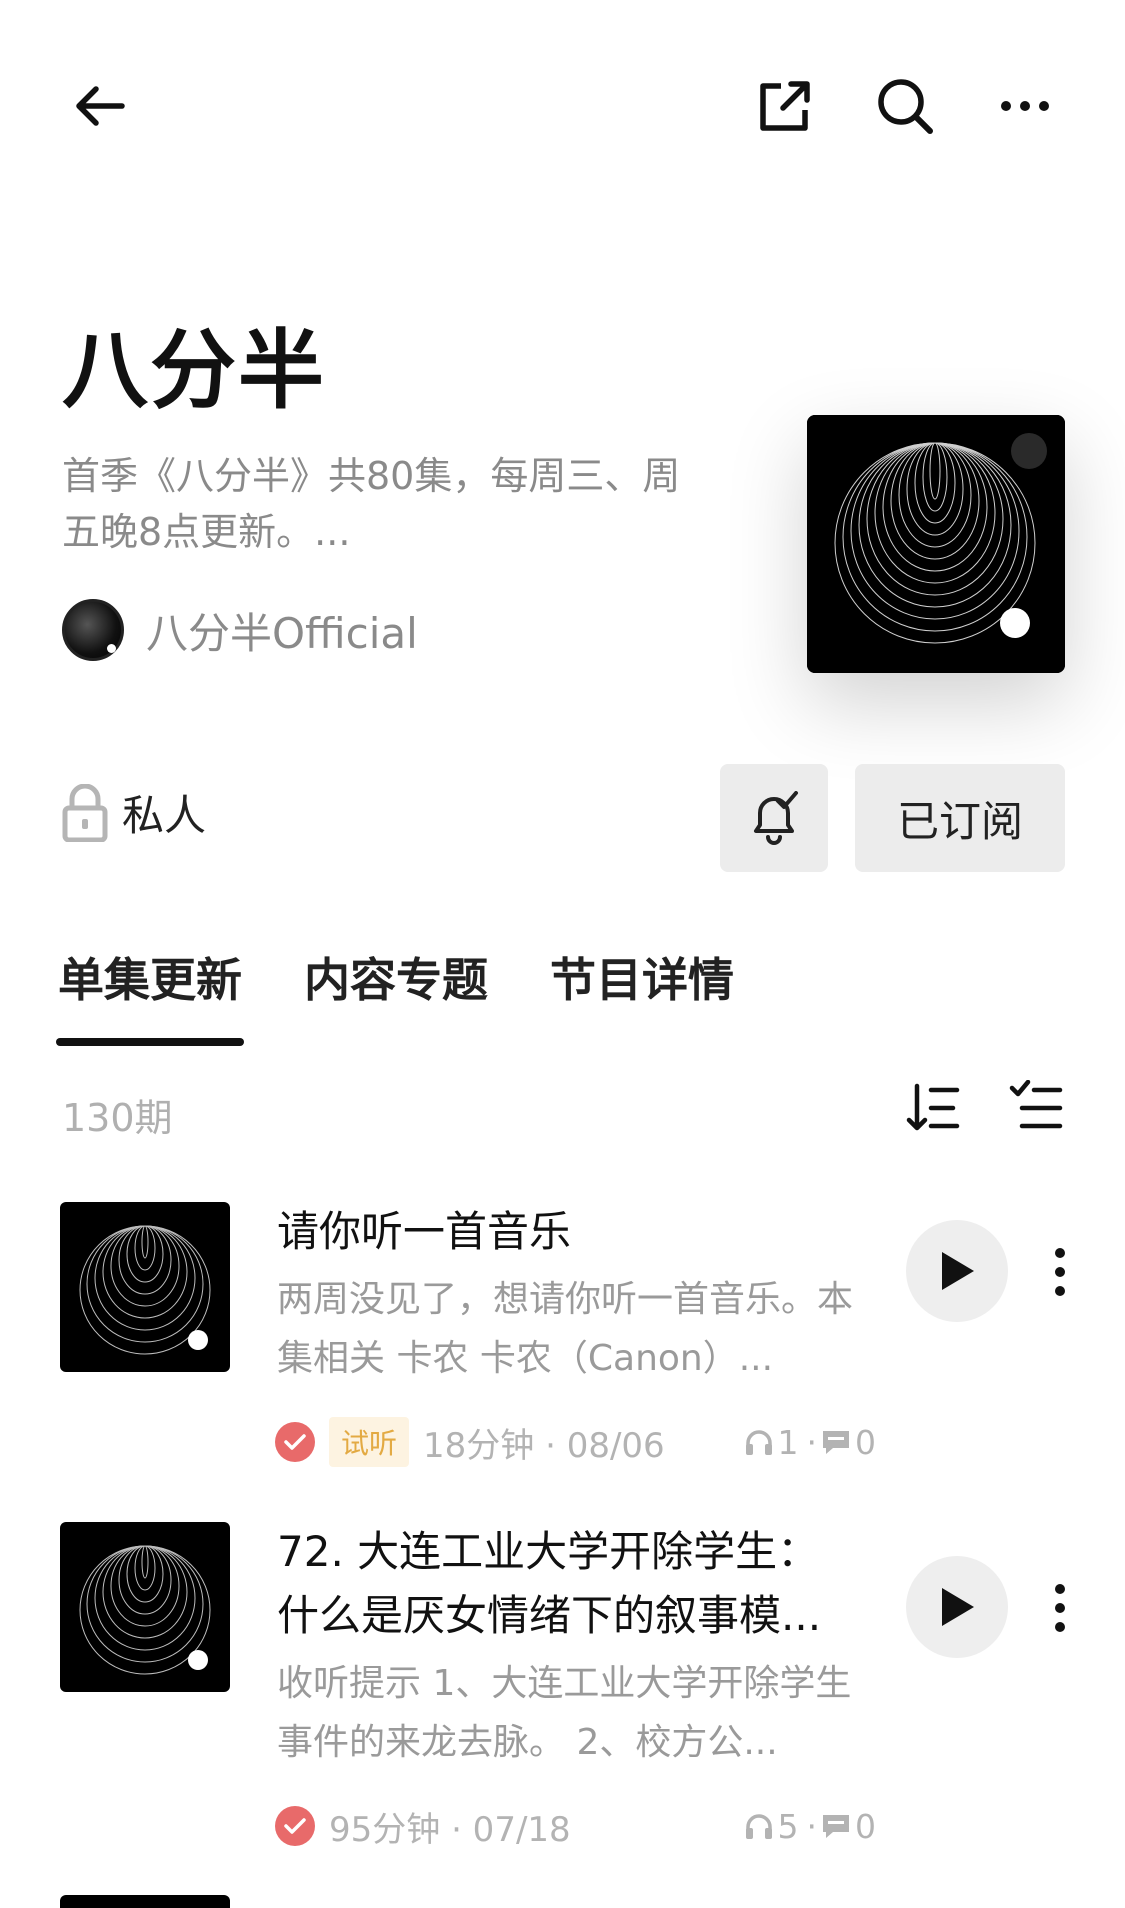  I want to click on tab-topics: 内容专题, so click(396, 995).